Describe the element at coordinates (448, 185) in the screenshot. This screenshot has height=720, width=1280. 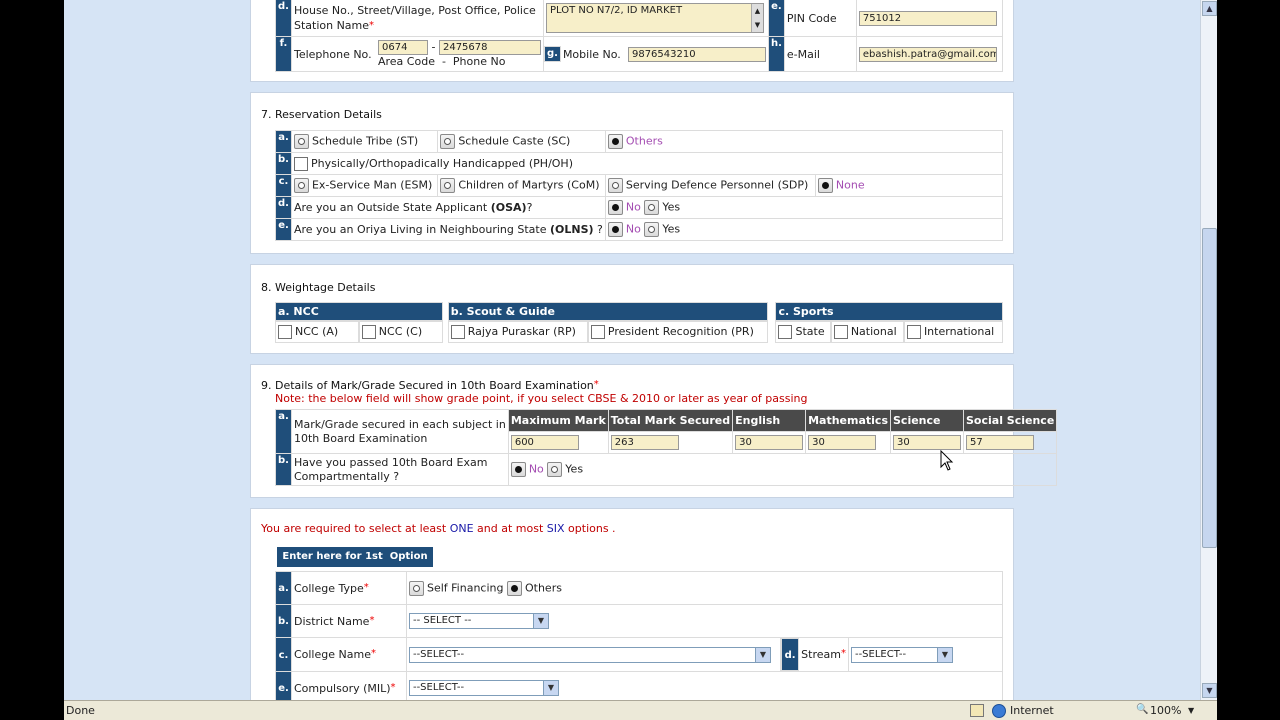
I see `radio-com` at that location.